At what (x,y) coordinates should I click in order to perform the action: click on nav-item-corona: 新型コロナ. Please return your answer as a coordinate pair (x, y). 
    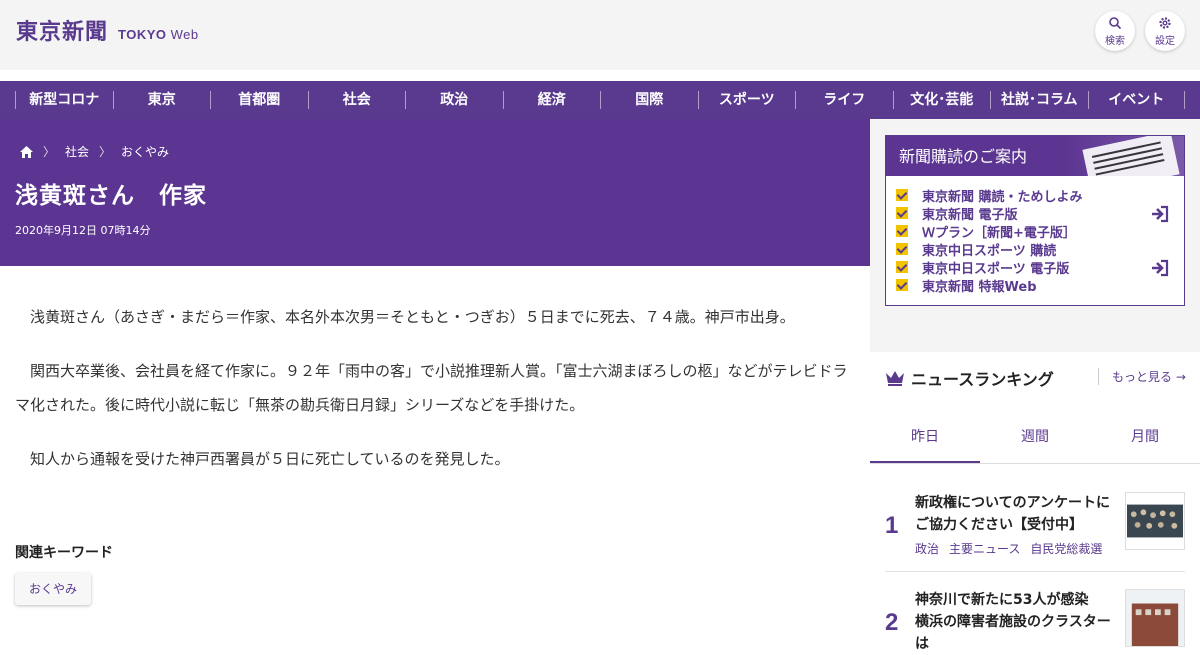
    Looking at the image, I should click on (64, 100).